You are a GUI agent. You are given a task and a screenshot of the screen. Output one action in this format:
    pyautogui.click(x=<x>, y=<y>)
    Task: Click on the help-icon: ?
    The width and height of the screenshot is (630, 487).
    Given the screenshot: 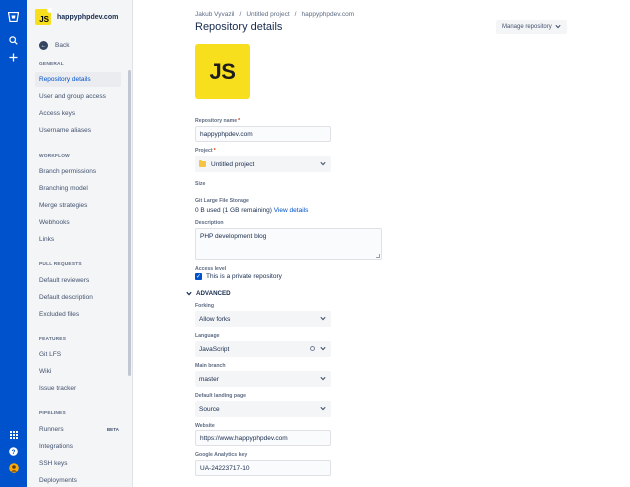 What is the action you would take?
    pyautogui.click(x=13, y=451)
    